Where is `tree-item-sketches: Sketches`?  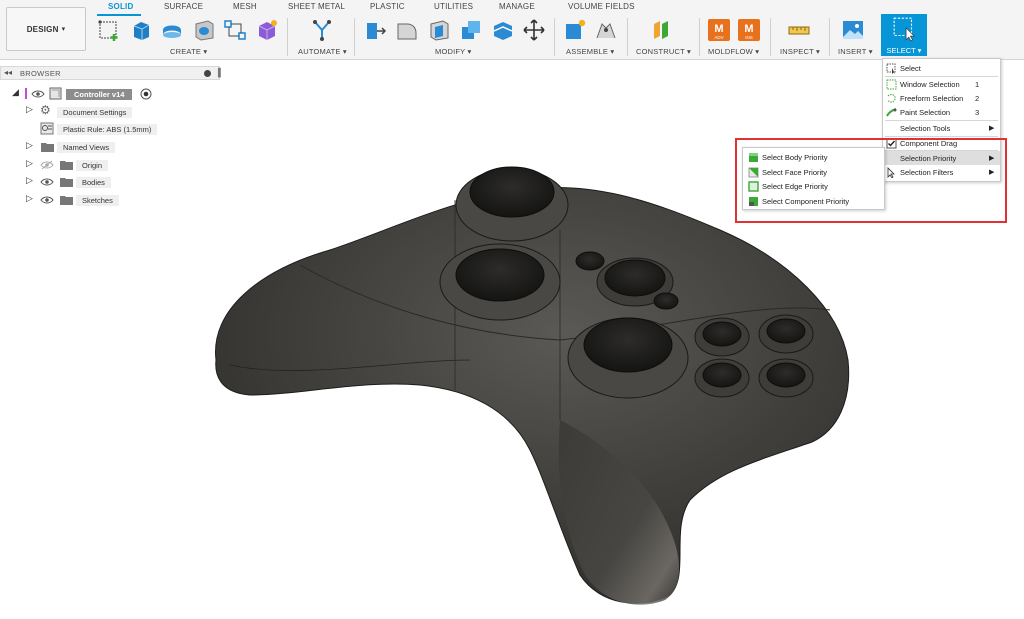
tree-item-sketches: Sketches is located at coordinates (97, 200).